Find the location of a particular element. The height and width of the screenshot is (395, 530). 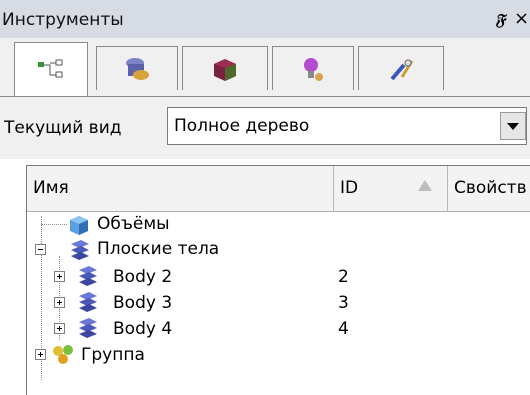

tab-lights is located at coordinates (313, 68).